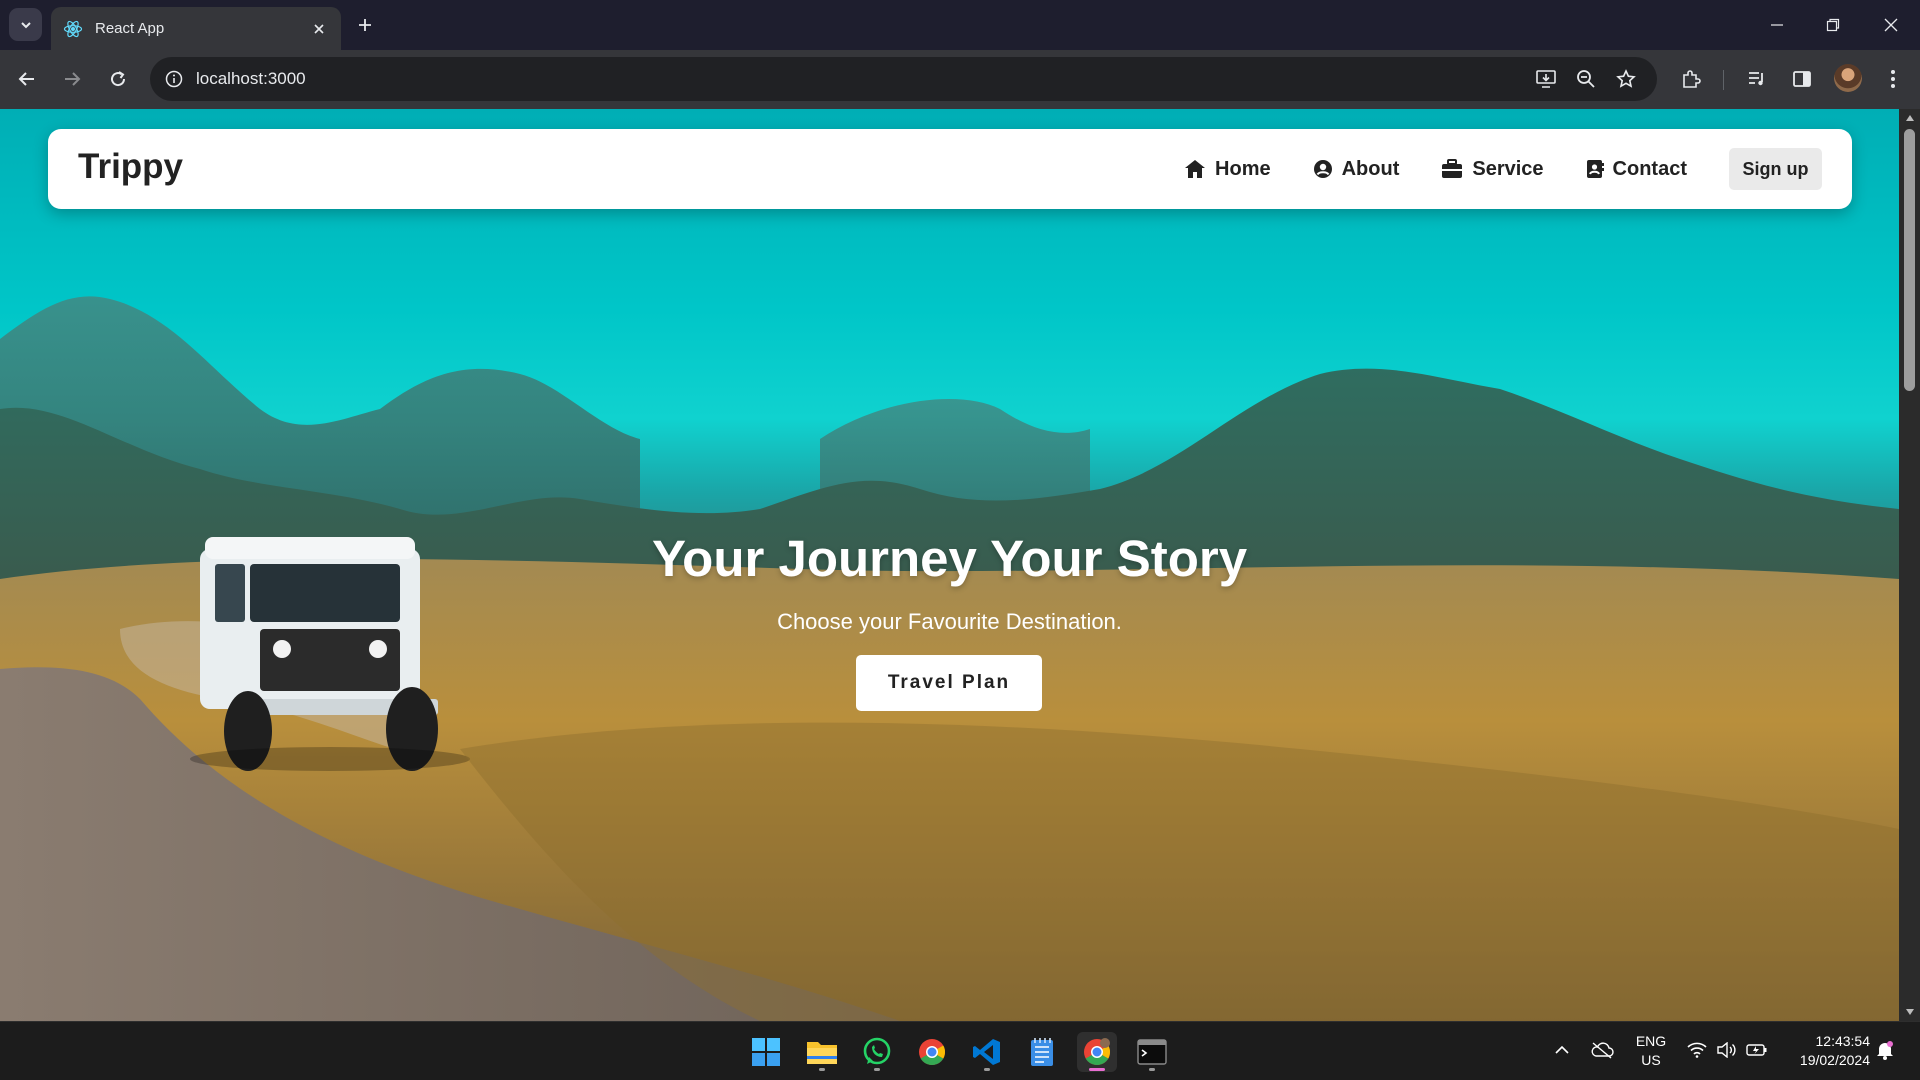  Describe the element at coordinates (130, 167) in the screenshot. I see `brand-logo: Trippy` at that location.